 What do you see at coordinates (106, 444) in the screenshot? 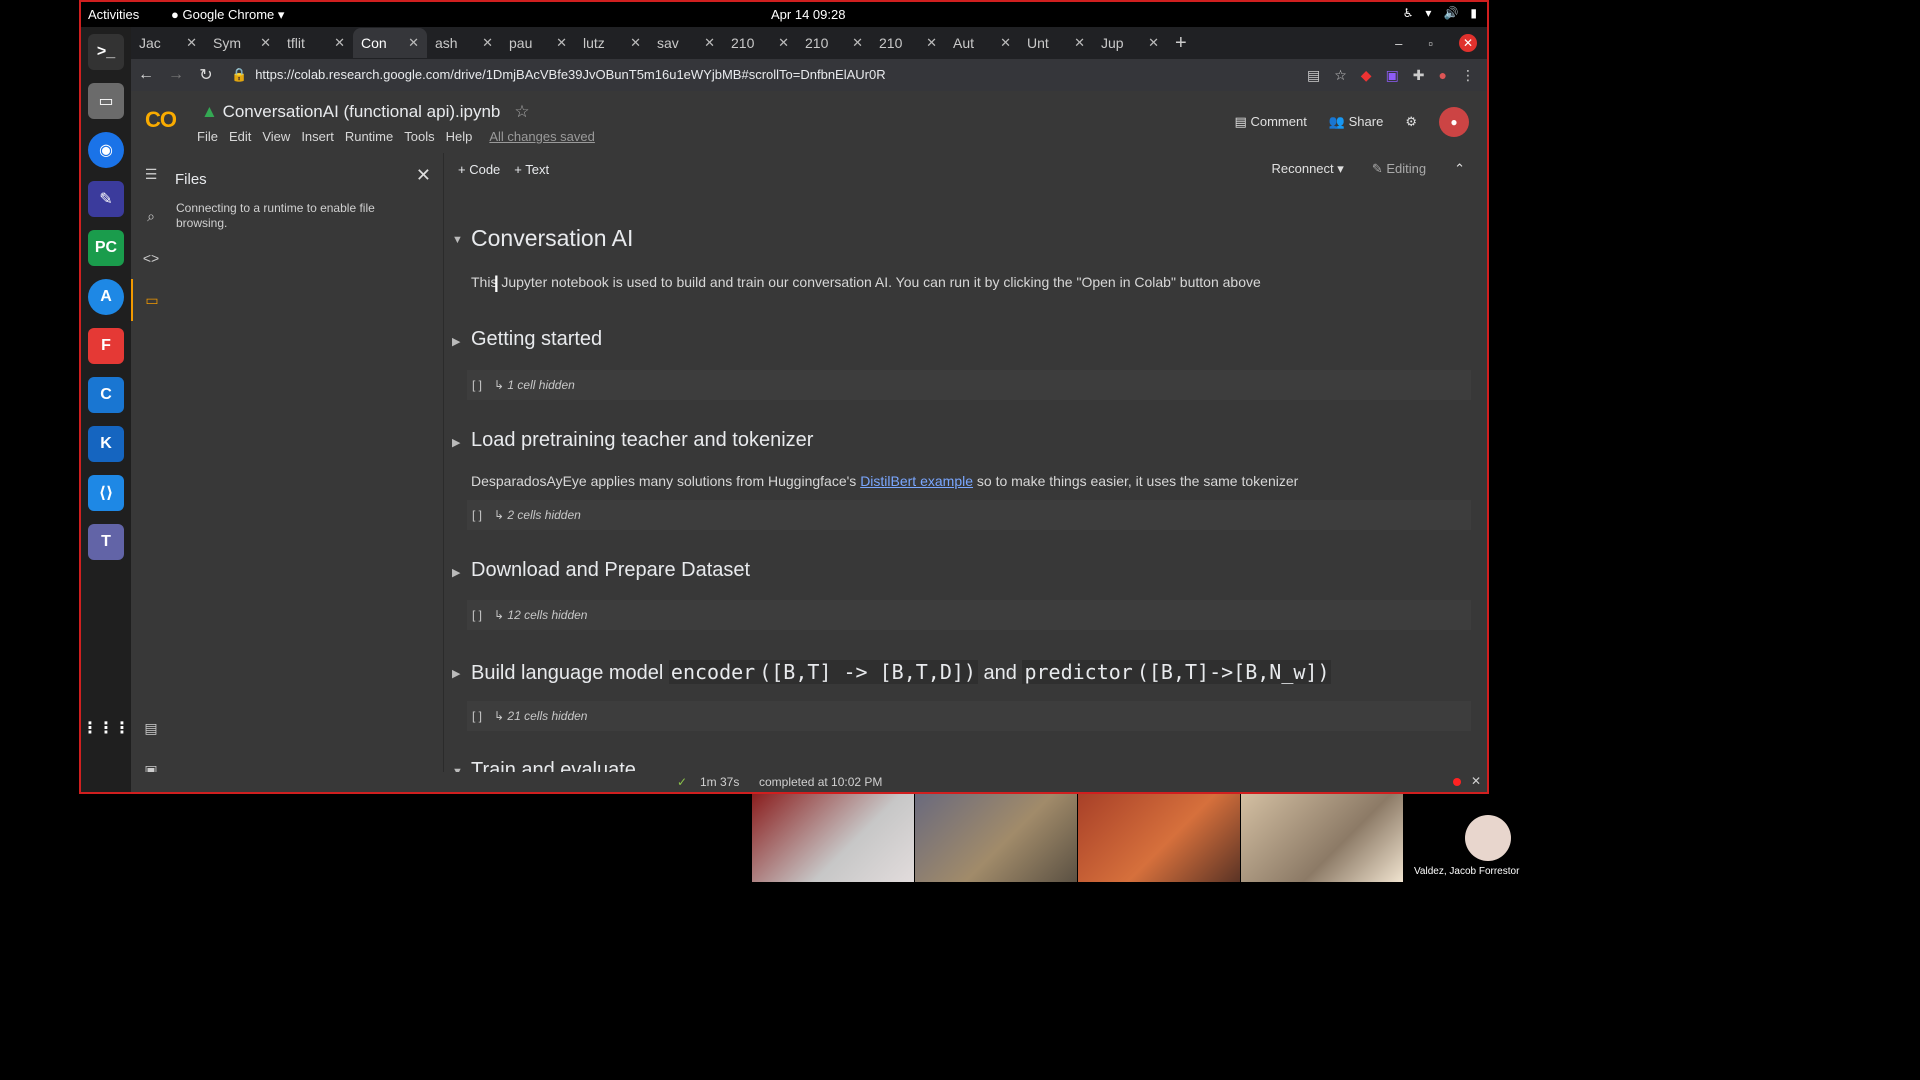
I see `kanban-app-icon: K` at bounding box center [106, 444].